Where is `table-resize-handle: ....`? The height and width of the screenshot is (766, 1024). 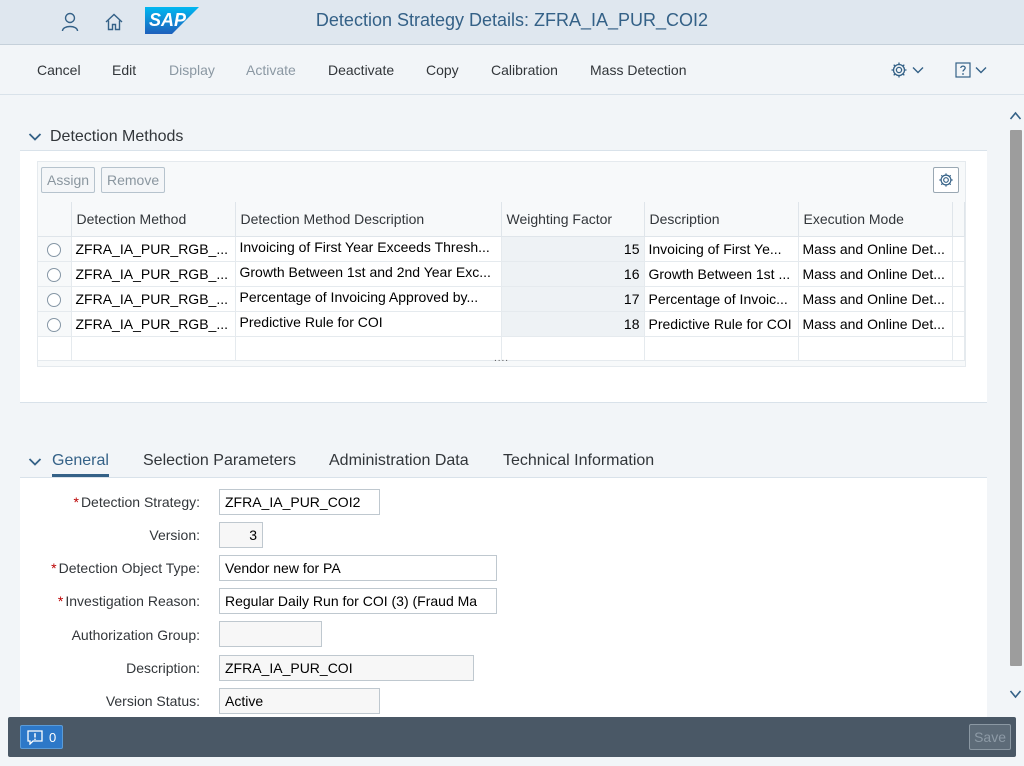
table-resize-handle: .... is located at coordinates (501, 360).